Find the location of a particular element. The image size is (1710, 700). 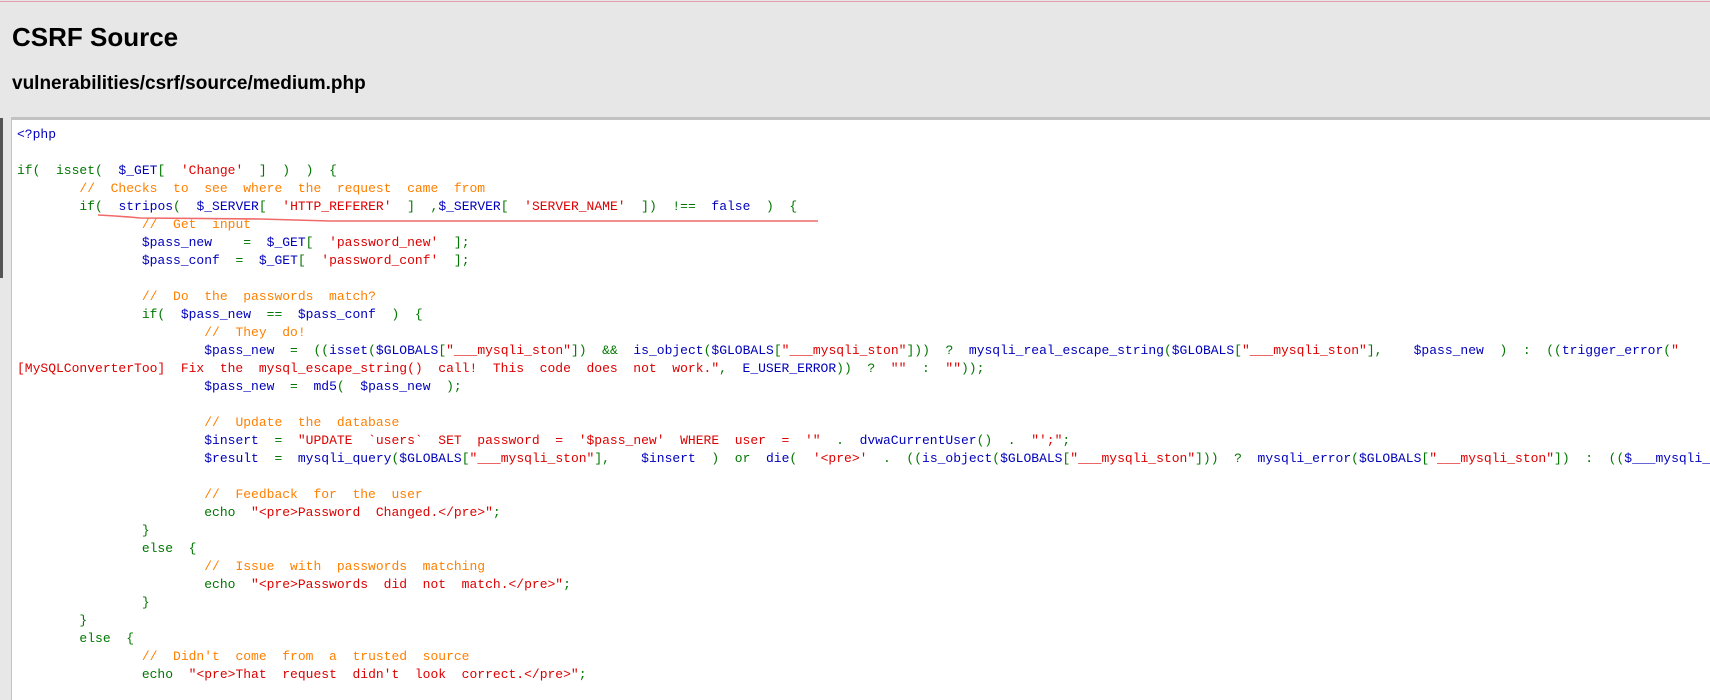

code-comment: // Issue with passwords matching is located at coordinates (251, 566).